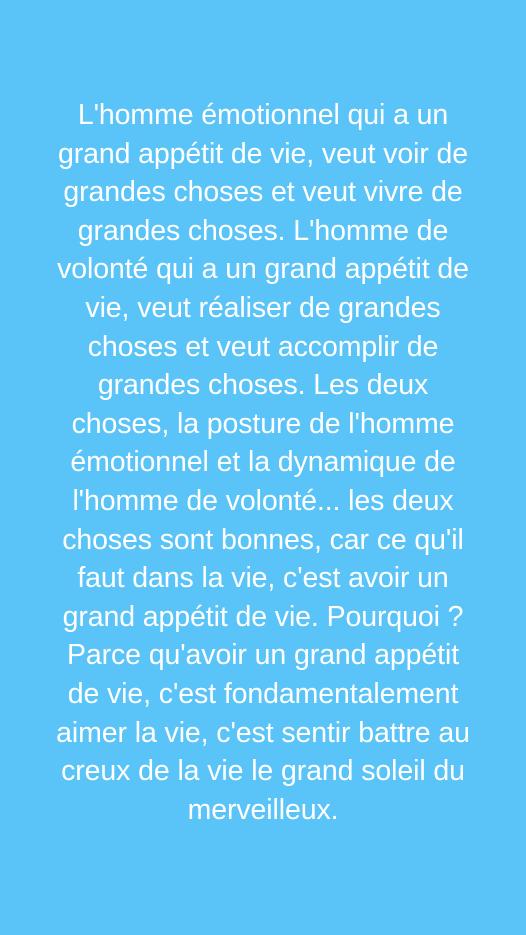 Image resolution: width=526 pixels, height=935 pixels. I want to click on quote-line: émotionnel et la dynamique de, so click(263, 462).